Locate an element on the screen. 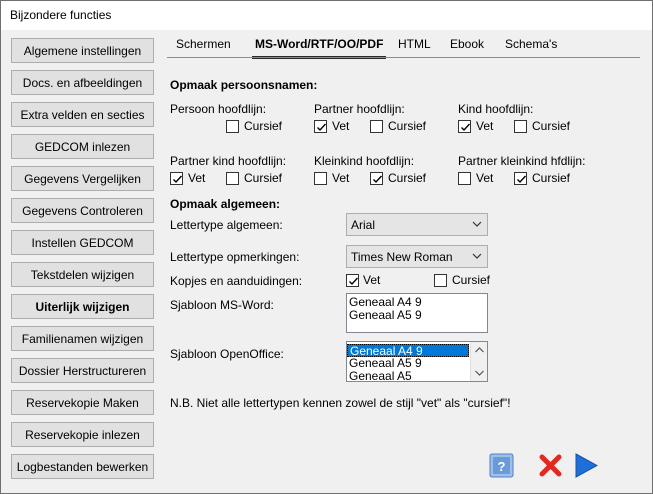 Image resolution: width=653 pixels, height=494 pixels. label-partner-hoofdlijn: Partner hoofdlijn: is located at coordinates (359, 109).